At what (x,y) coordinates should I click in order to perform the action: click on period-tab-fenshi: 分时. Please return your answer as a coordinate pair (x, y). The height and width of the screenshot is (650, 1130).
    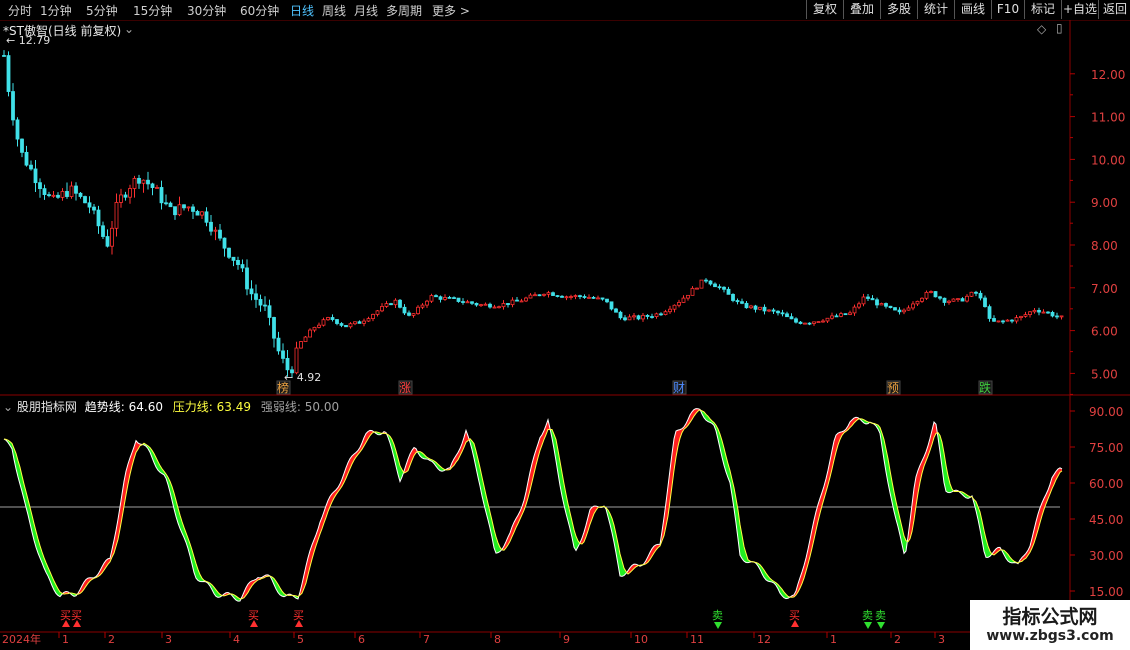
    Looking at the image, I should click on (20, 10).